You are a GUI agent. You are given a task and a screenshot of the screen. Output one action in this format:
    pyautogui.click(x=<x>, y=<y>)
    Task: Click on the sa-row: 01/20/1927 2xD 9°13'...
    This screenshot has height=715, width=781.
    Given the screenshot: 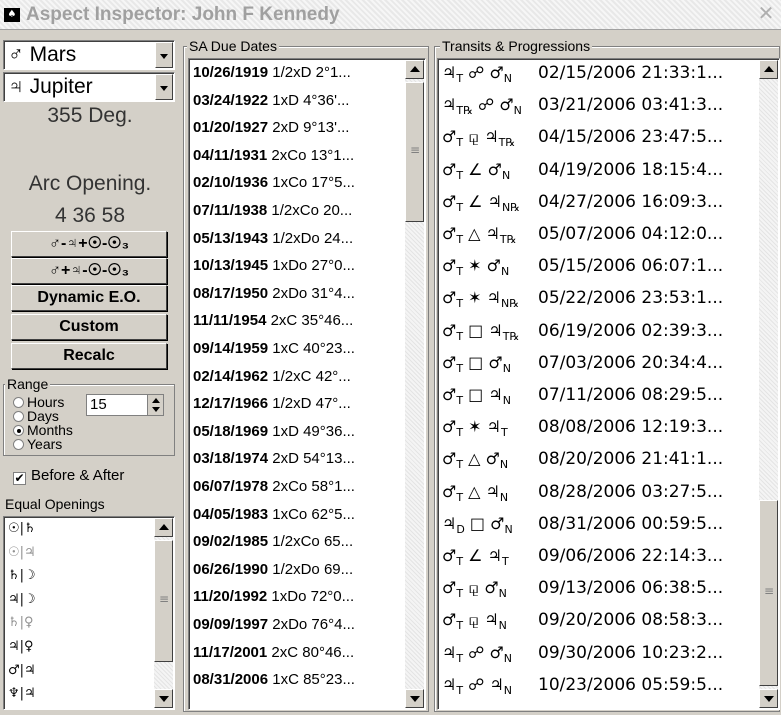 What is the action you would take?
    pyautogui.click(x=298, y=127)
    